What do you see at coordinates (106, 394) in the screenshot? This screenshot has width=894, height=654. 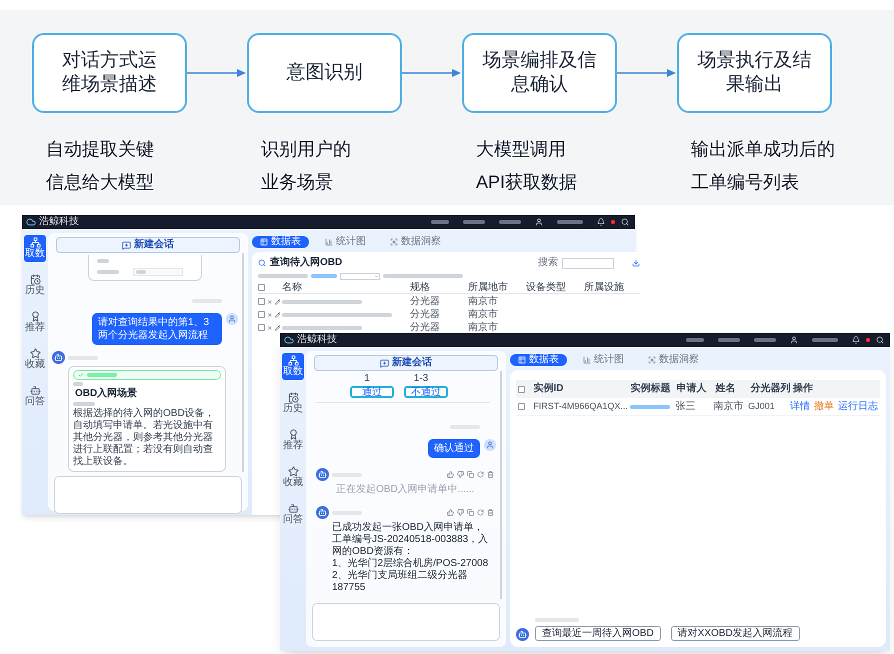 I see `scene-title: OBD入网场景` at bounding box center [106, 394].